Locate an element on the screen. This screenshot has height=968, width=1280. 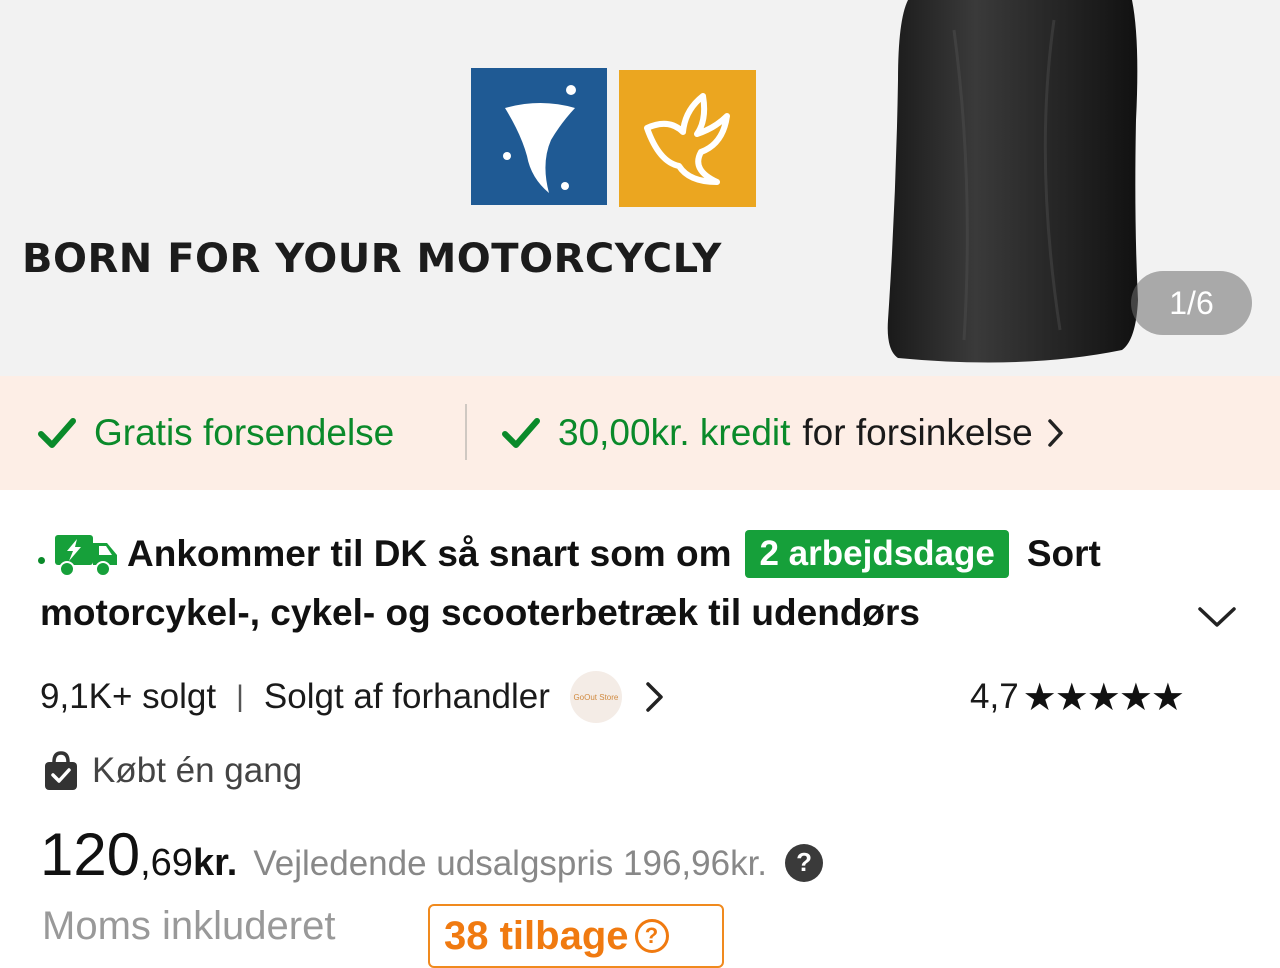
help-icon: ? is located at coordinates (804, 862).